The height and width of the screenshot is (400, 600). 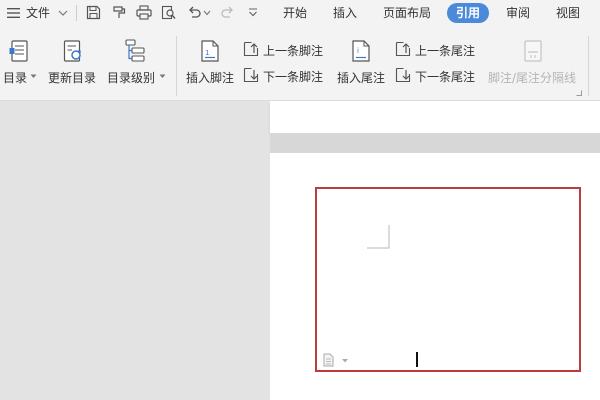 What do you see at coordinates (253, 13) in the screenshot?
I see `more-icon` at bounding box center [253, 13].